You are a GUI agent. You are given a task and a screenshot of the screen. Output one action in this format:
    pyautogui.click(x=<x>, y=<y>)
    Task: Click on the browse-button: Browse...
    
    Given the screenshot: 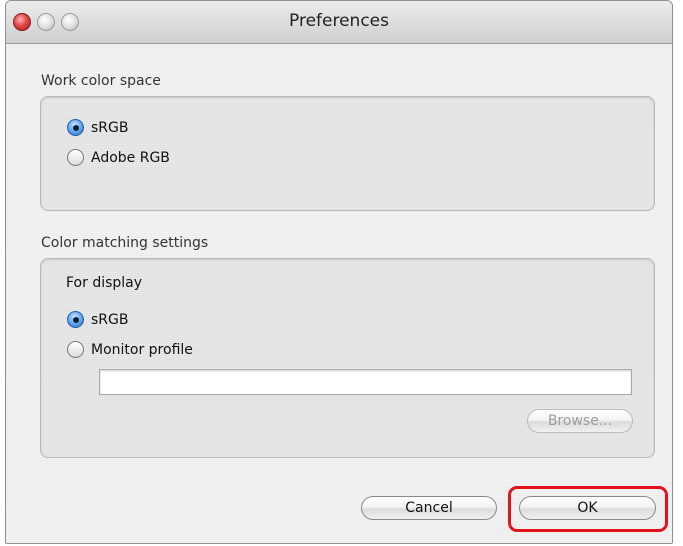 What is the action you would take?
    pyautogui.click(x=580, y=421)
    